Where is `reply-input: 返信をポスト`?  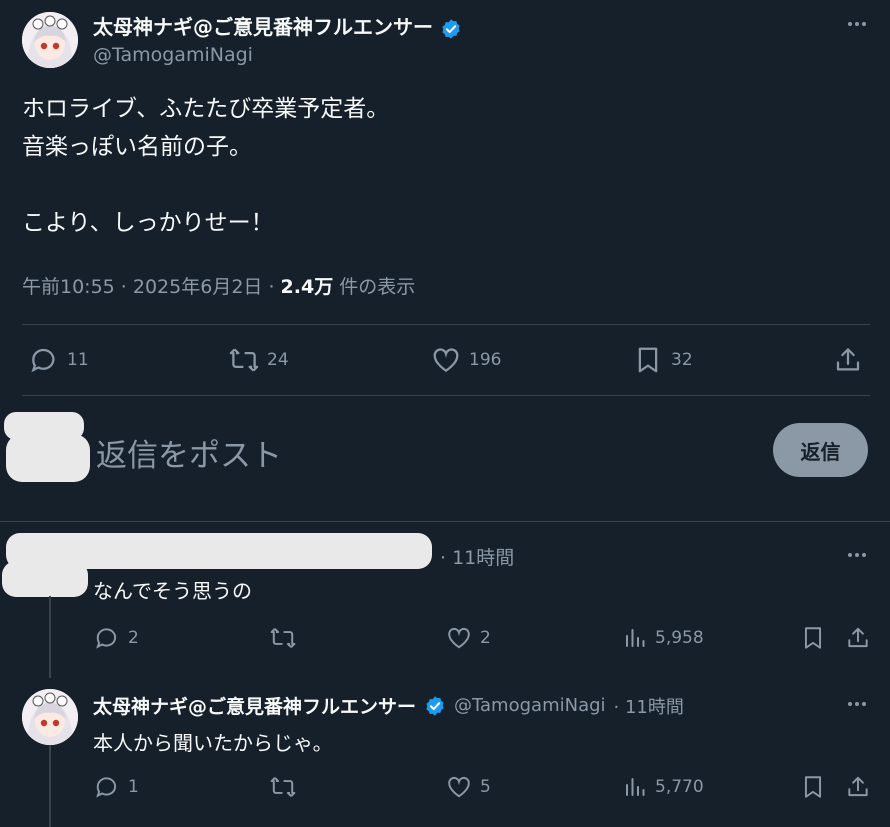 reply-input: 返信をポスト is located at coordinates (189, 452).